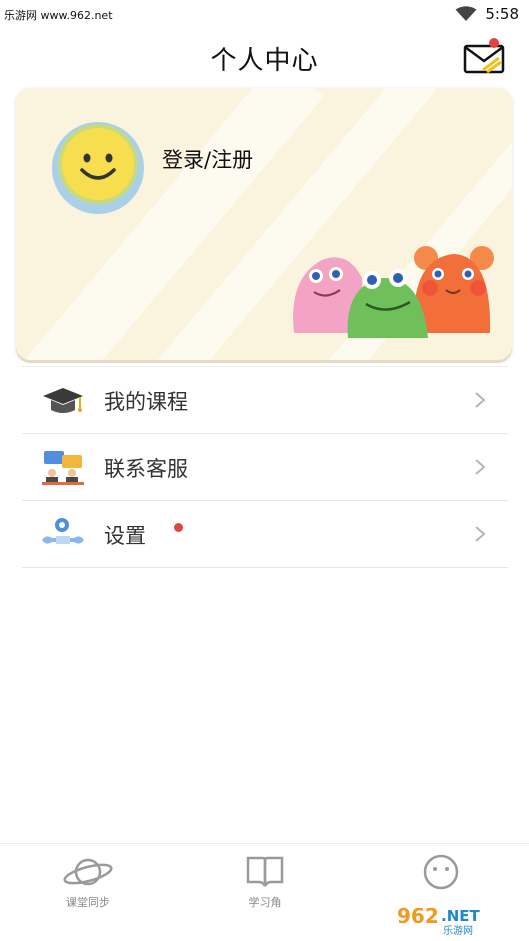 Image resolution: width=529 pixels, height=941 pixels. What do you see at coordinates (502, 14) in the screenshot?
I see `status-time: 5:58` at bounding box center [502, 14].